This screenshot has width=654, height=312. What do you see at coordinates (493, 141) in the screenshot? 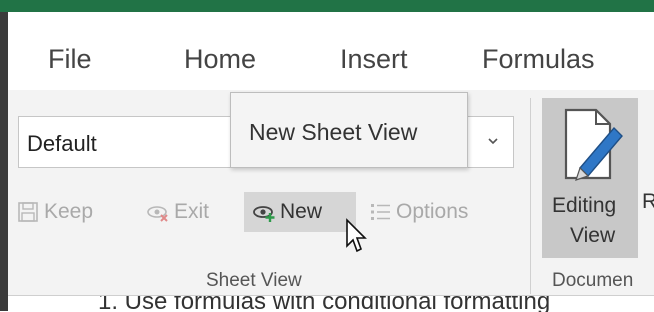
I see `chevron-down-icon` at bounding box center [493, 141].